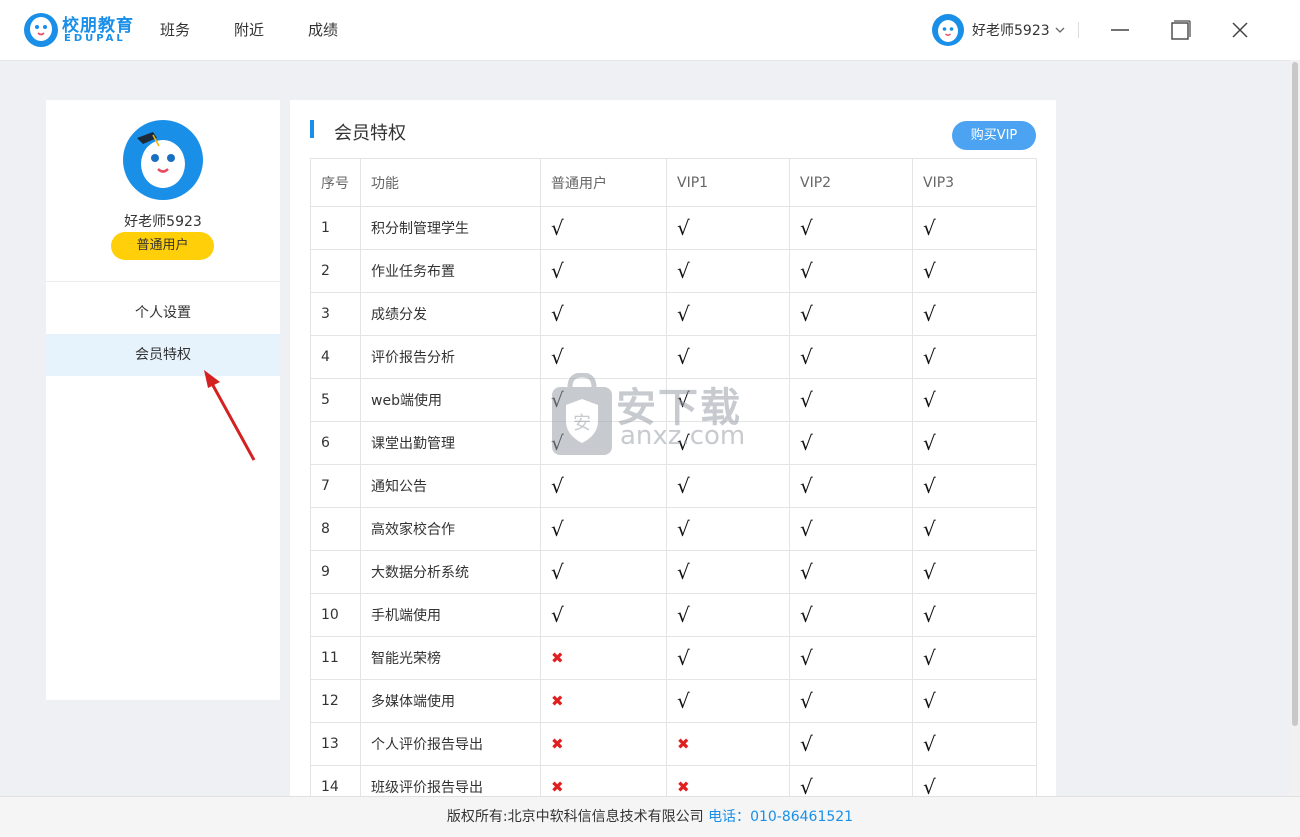  I want to click on feature-name: web端使用, so click(450, 400).